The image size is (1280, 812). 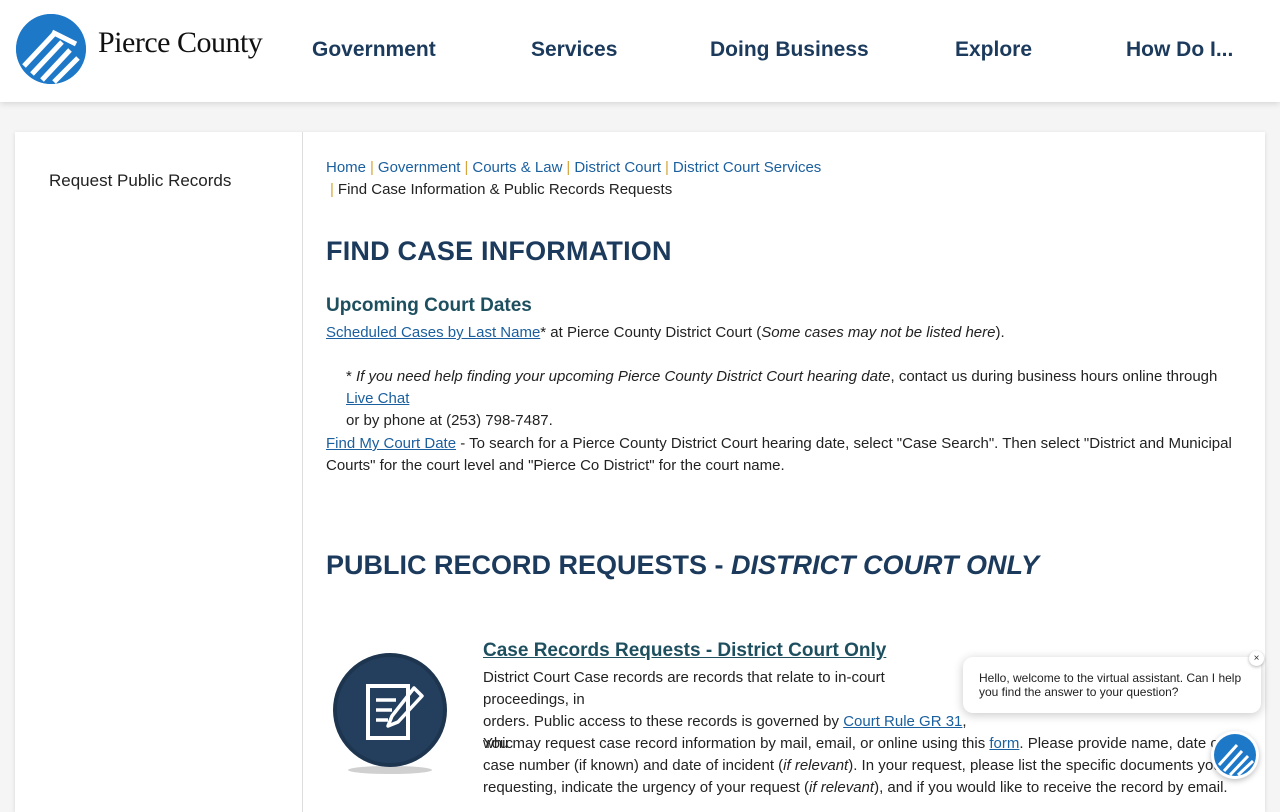 What do you see at coordinates (574, 50) in the screenshot?
I see `nav-services: Services` at bounding box center [574, 50].